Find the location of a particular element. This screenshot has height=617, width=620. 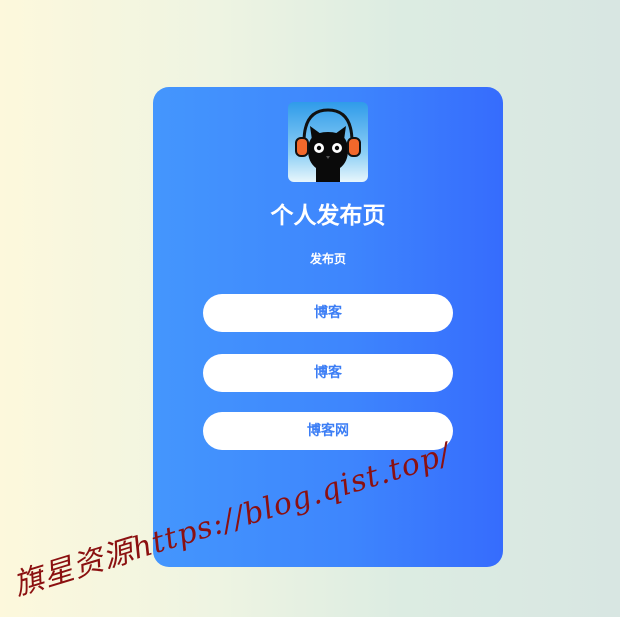

page-subtitle: 发布页 is located at coordinates (327, 259).